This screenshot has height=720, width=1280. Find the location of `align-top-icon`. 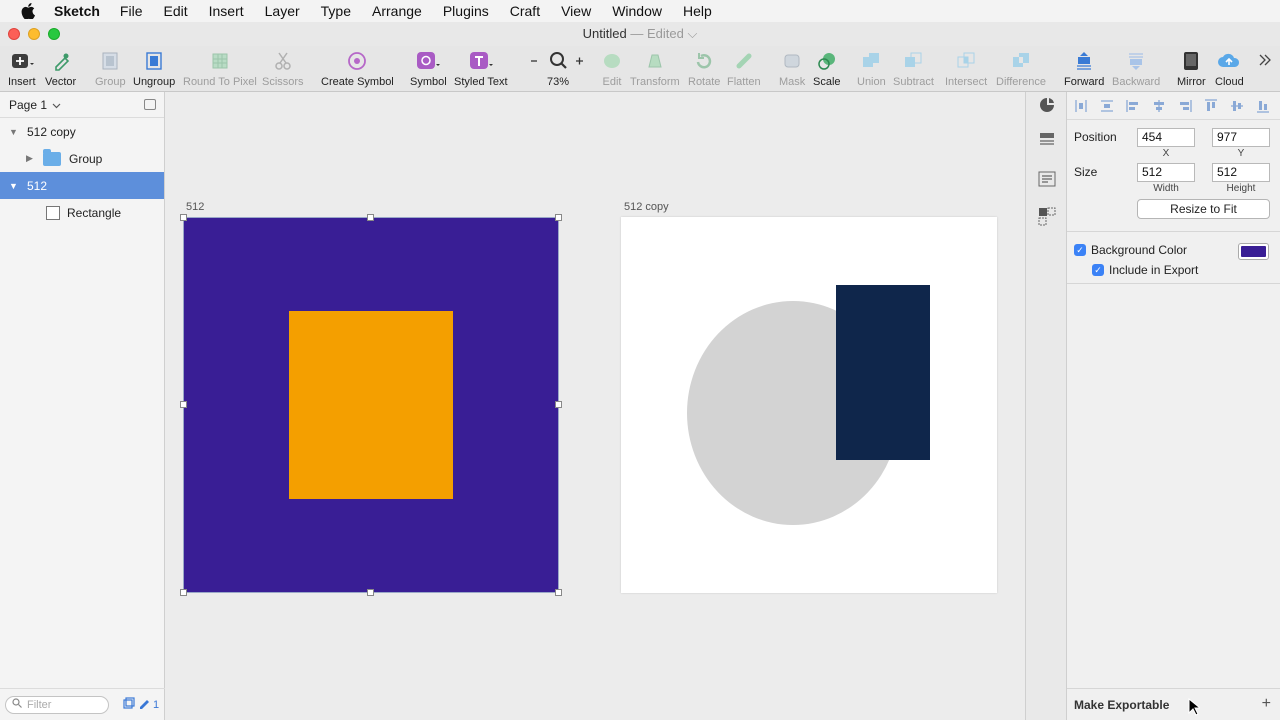

align-top-icon is located at coordinates (1211, 105).